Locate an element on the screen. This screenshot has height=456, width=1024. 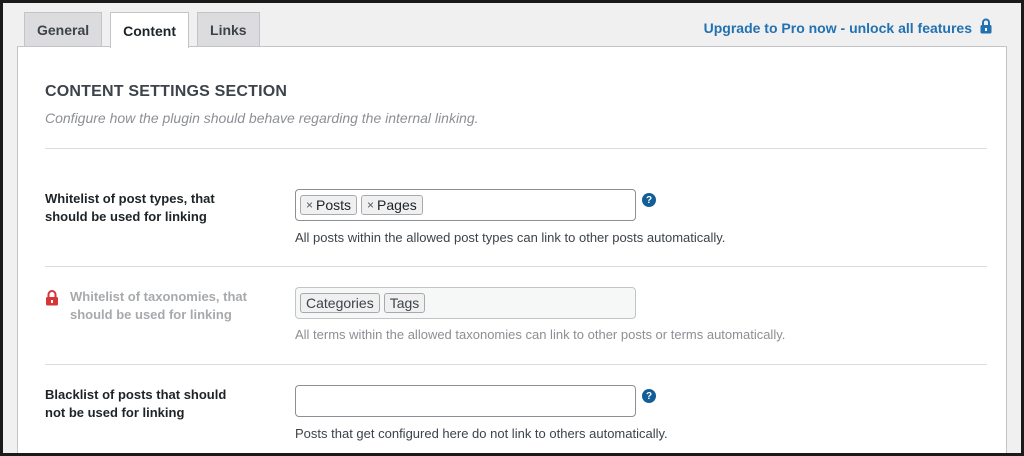
section-divider is located at coordinates (516, 148).